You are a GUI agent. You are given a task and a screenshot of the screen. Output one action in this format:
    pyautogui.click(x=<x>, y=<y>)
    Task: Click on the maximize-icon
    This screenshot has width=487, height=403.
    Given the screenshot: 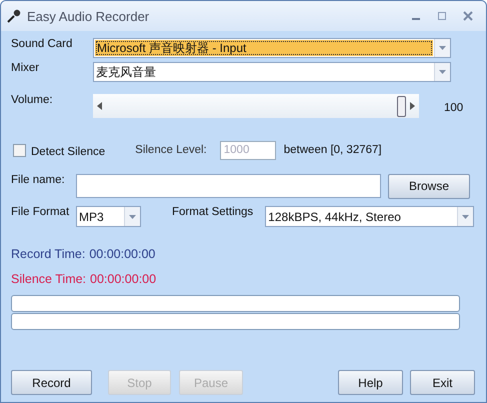 What is the action you would take?
    pyautogui.click(x=442, y=16)
    